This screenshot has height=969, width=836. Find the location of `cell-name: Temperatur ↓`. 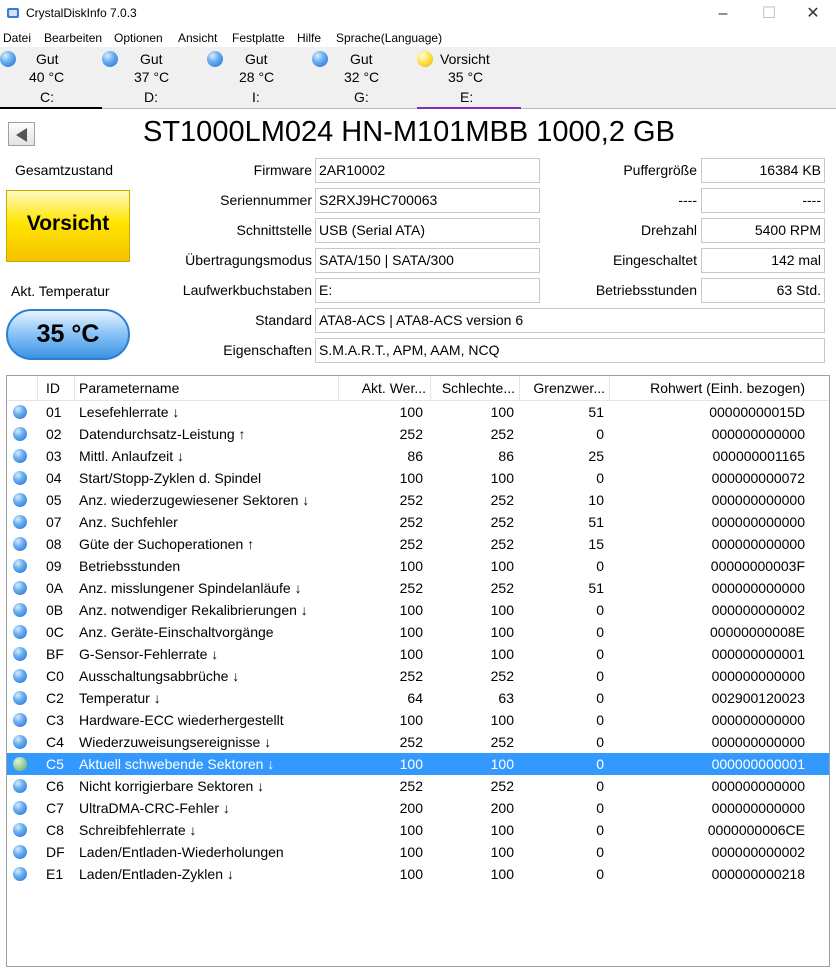

cell-name: Temperatur ↓ is located at coordinates (120, 698).